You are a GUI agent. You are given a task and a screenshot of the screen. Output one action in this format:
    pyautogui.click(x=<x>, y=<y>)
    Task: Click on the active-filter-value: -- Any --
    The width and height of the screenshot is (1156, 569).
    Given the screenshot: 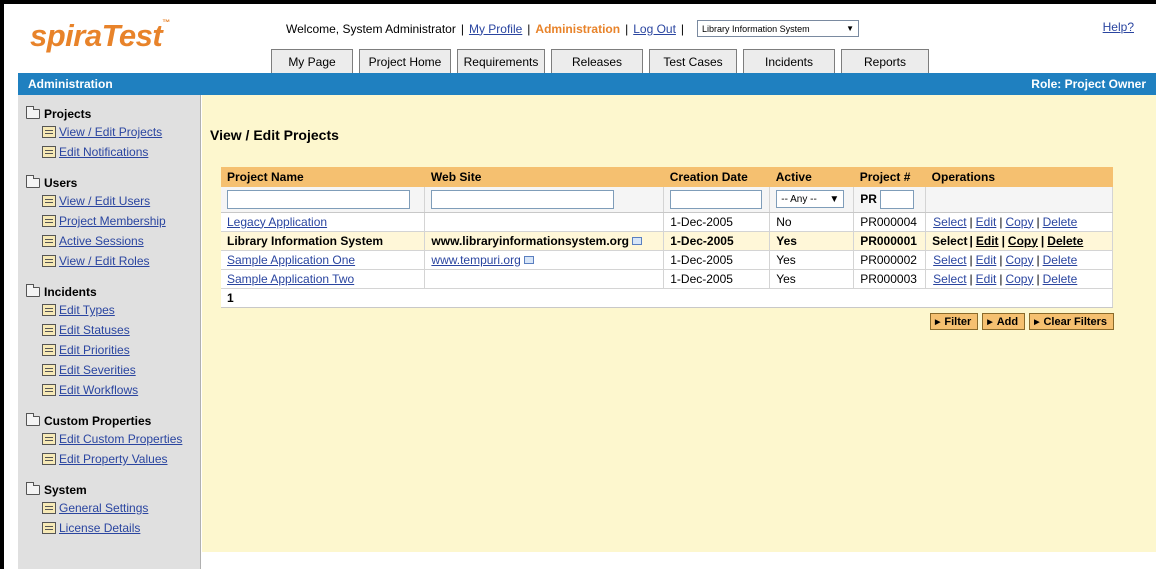 What is the action you would take?
    pyautogui.click(x=799, y=199)
    